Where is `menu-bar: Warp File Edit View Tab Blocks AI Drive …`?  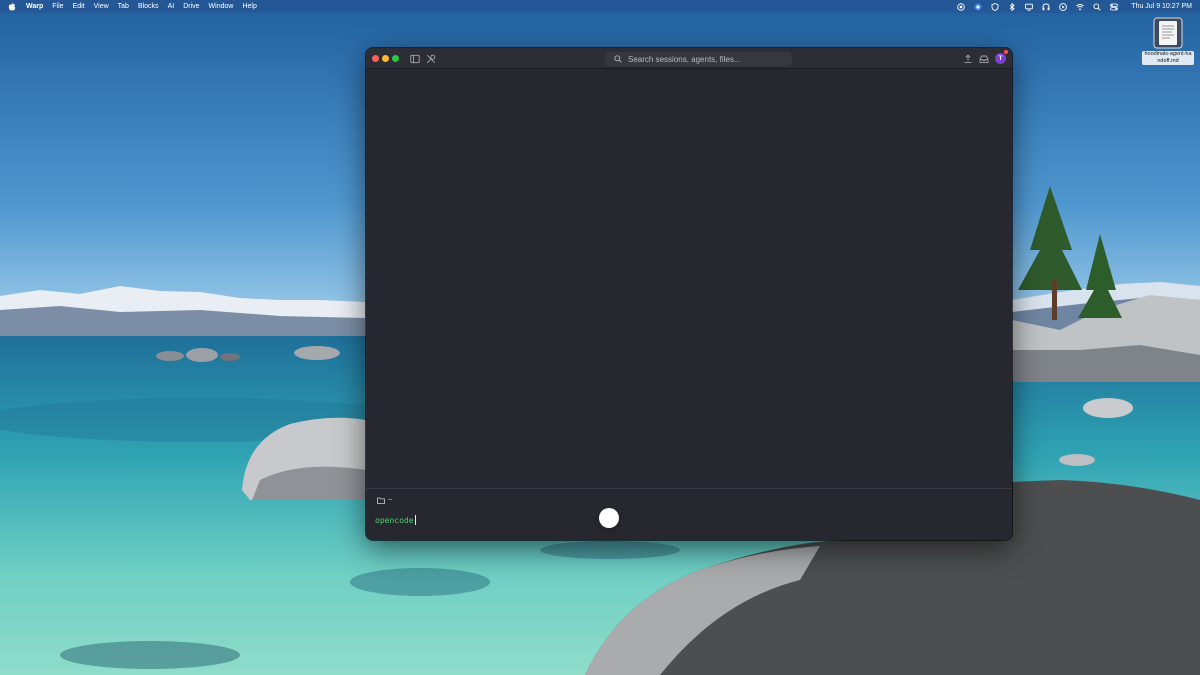
menu-bar: Warp File Edit View Tab Blocks AI Drive … is located at coordinates (600, 6).